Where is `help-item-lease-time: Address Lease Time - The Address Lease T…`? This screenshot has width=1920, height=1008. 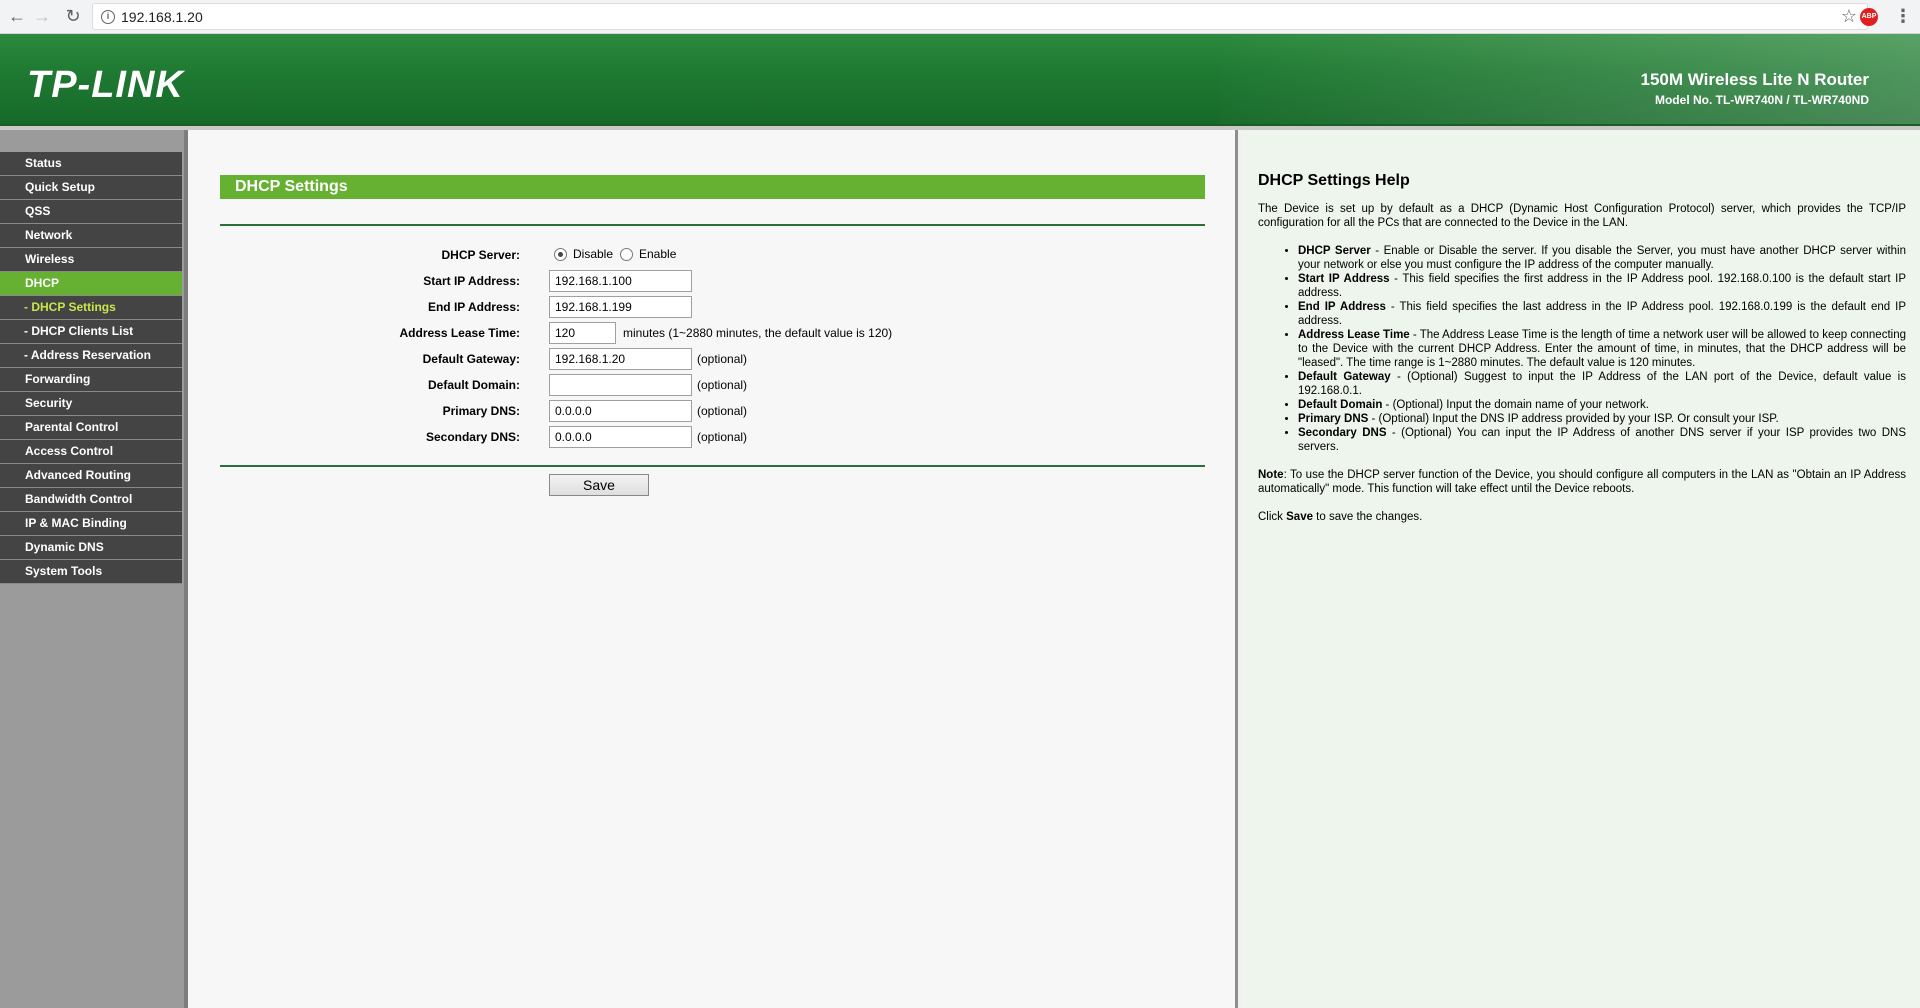 help-item-lease-time: Address Lease Time - The Address Lease T… is located at coordinates (1602, 349).